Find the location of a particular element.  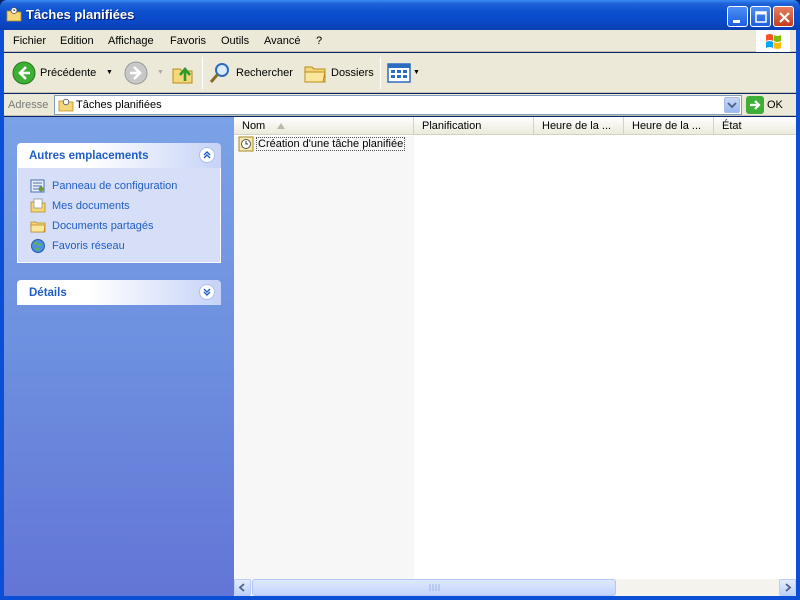

link-my-documents: Mes documents is located at coordinates (119, 206).